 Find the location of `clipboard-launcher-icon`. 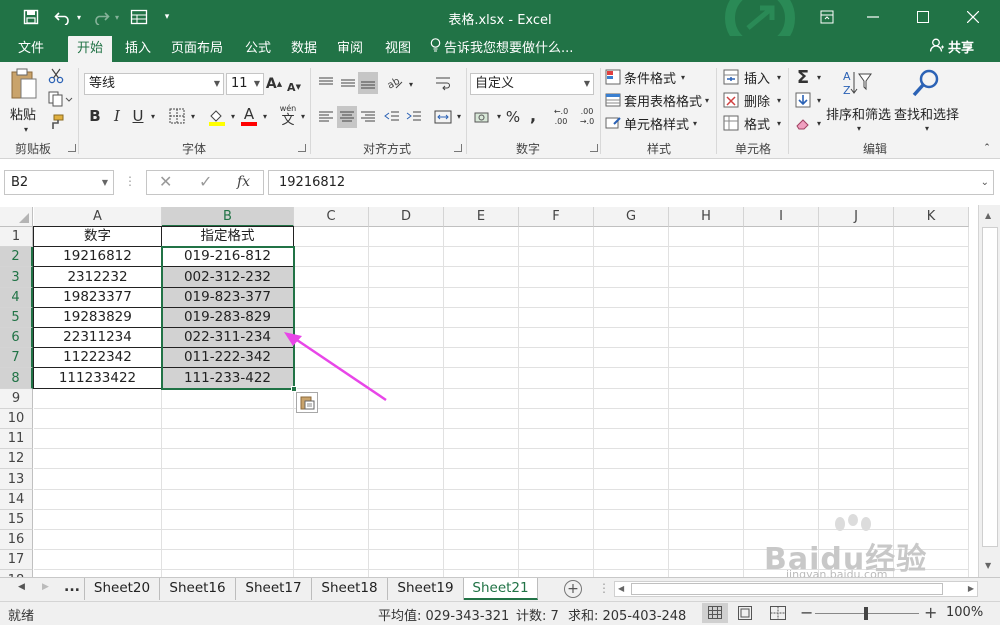

clipboard-launcher-icon is located at coordinates (72, 148).